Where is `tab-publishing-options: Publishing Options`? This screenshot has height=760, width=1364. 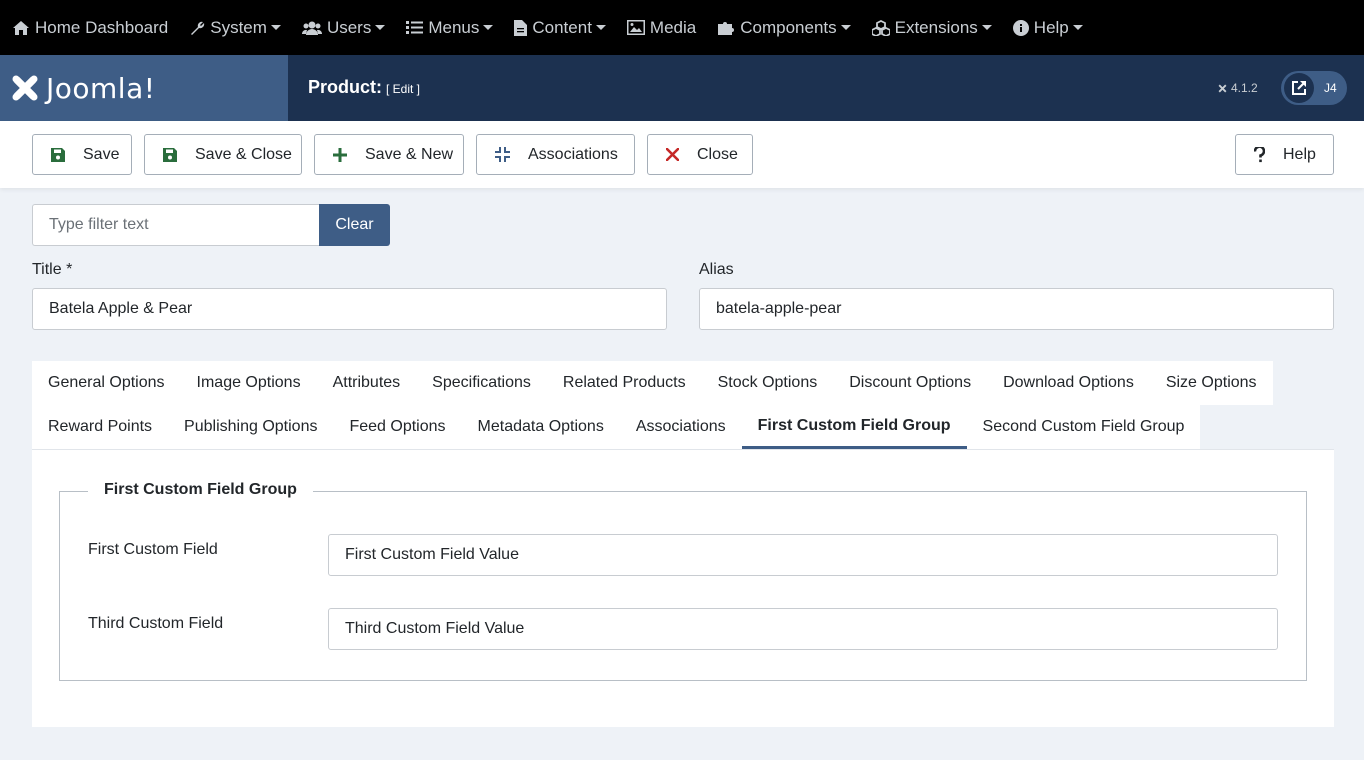 tab-publishing-options: Publishing Options is located at coordinates (250, 427).